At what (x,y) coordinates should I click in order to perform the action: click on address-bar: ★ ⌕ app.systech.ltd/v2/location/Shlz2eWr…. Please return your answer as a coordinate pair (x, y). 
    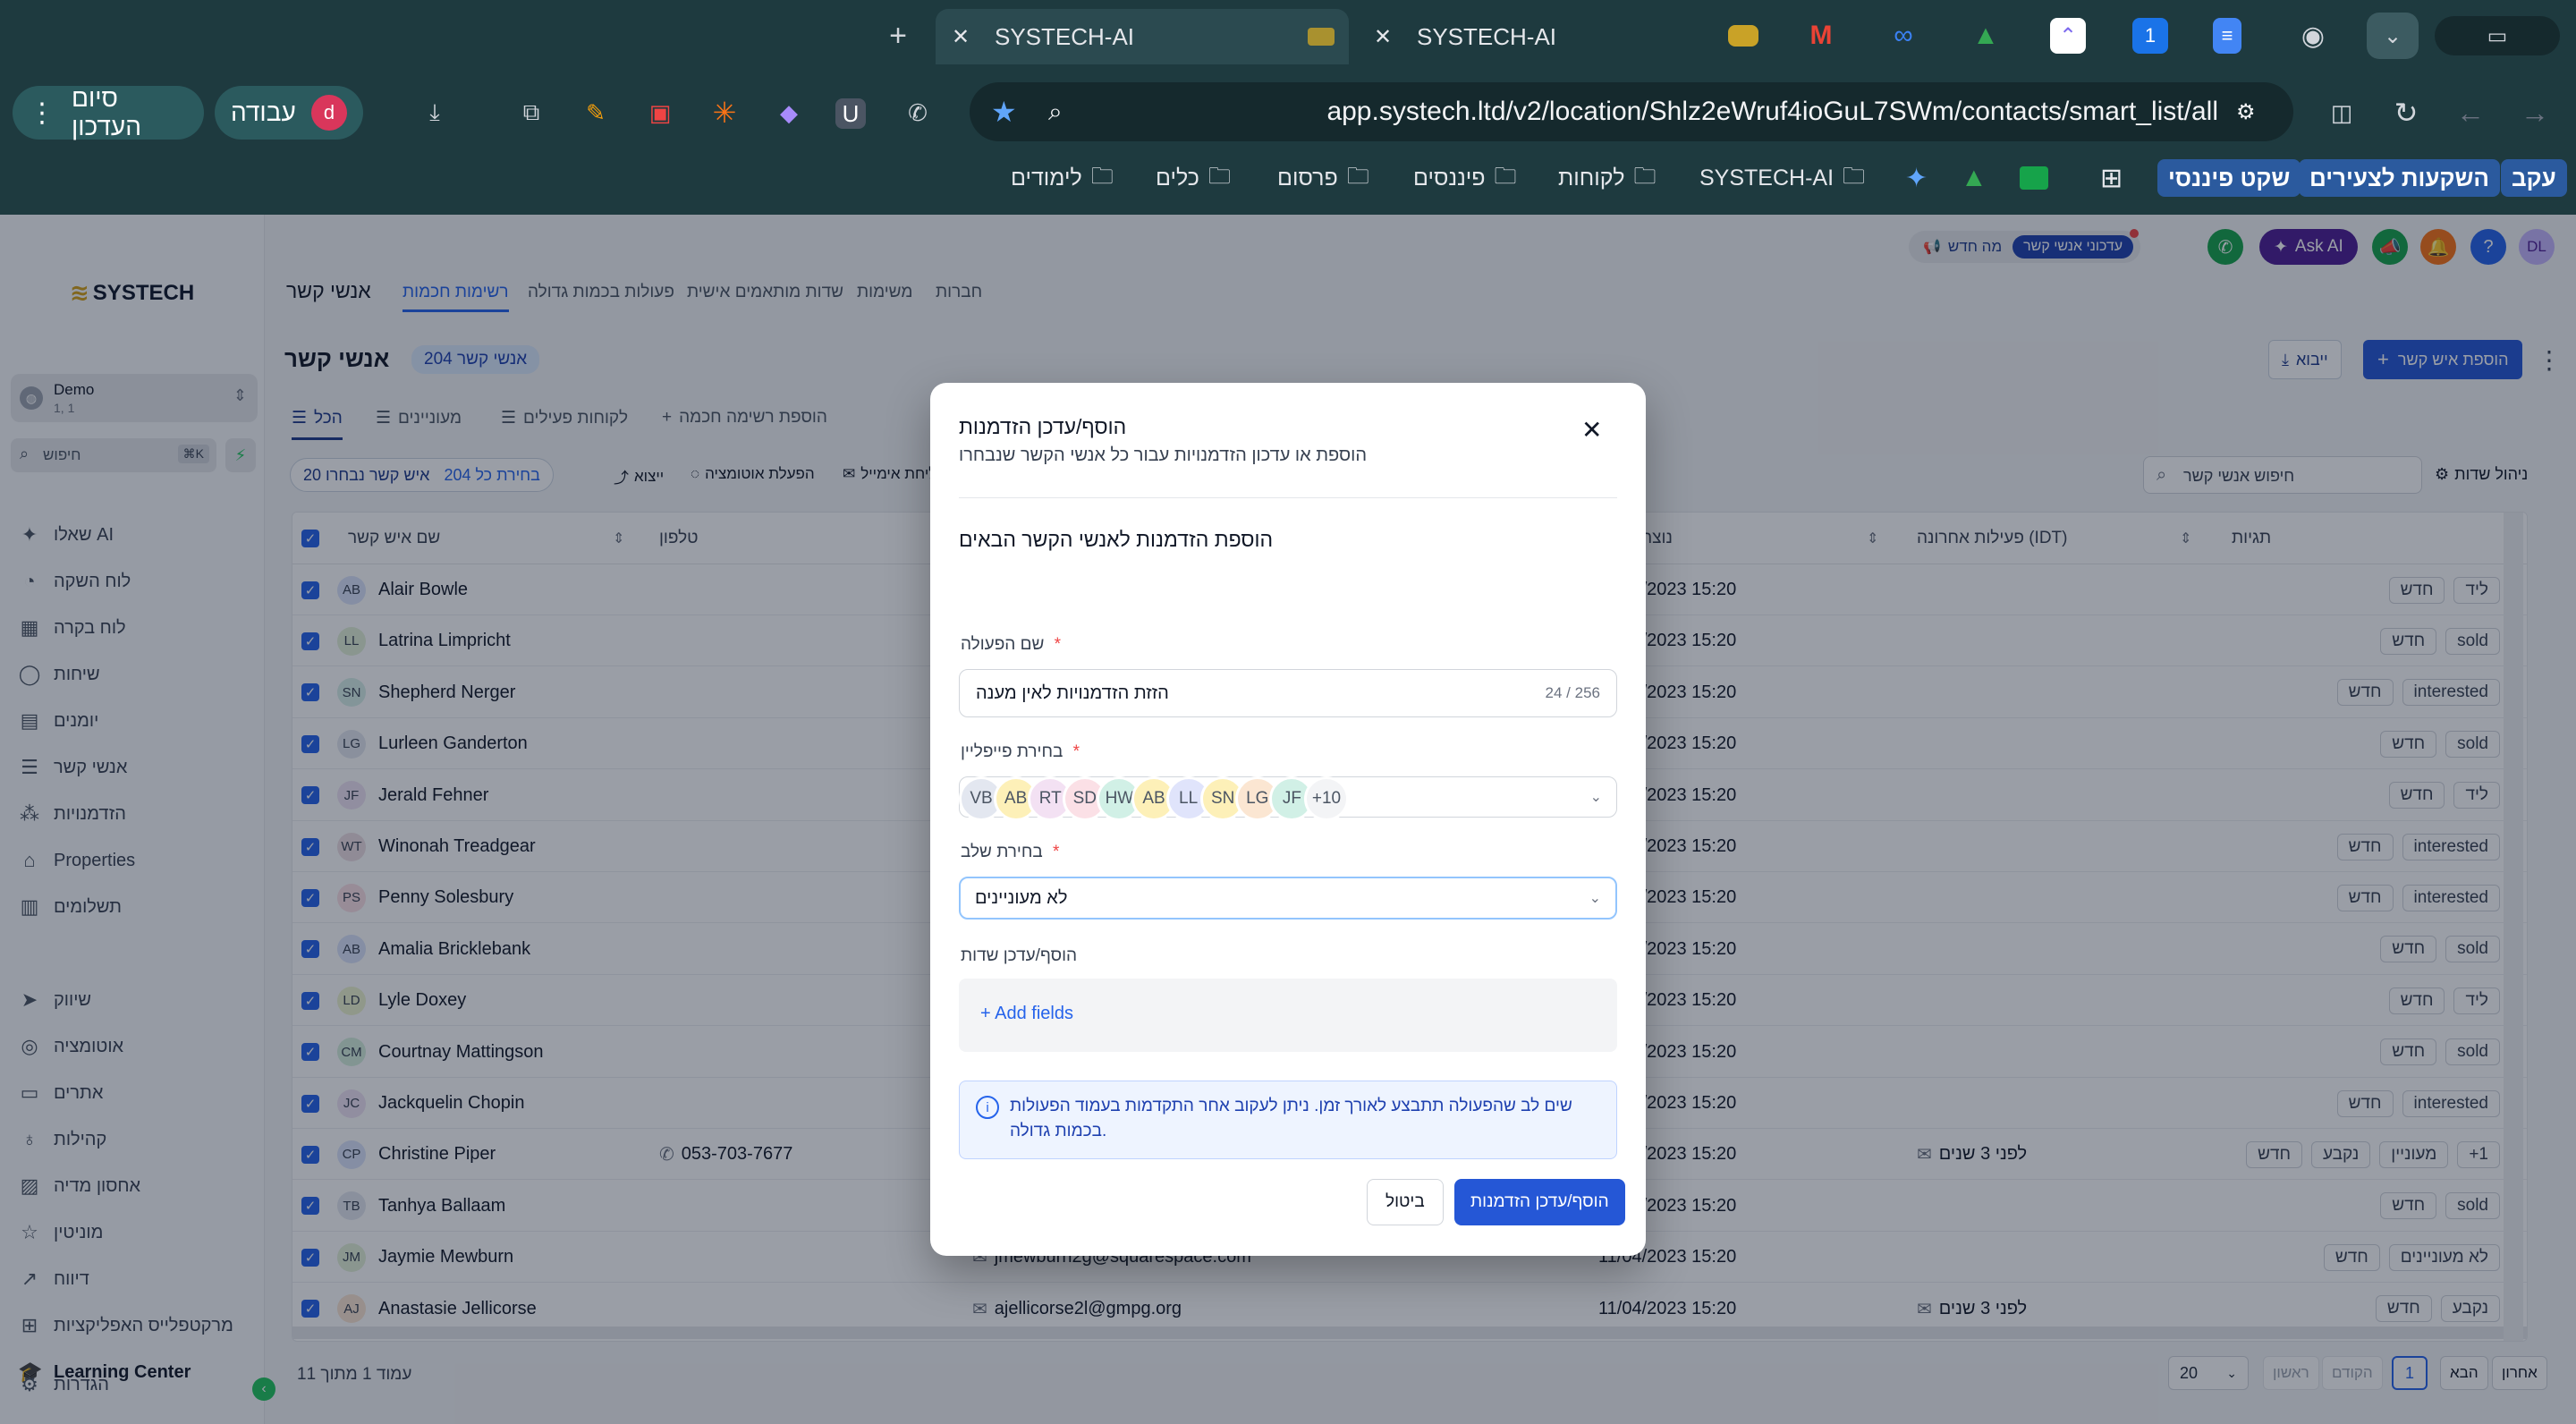
    Looking at the image, I should click on (1631, 111).